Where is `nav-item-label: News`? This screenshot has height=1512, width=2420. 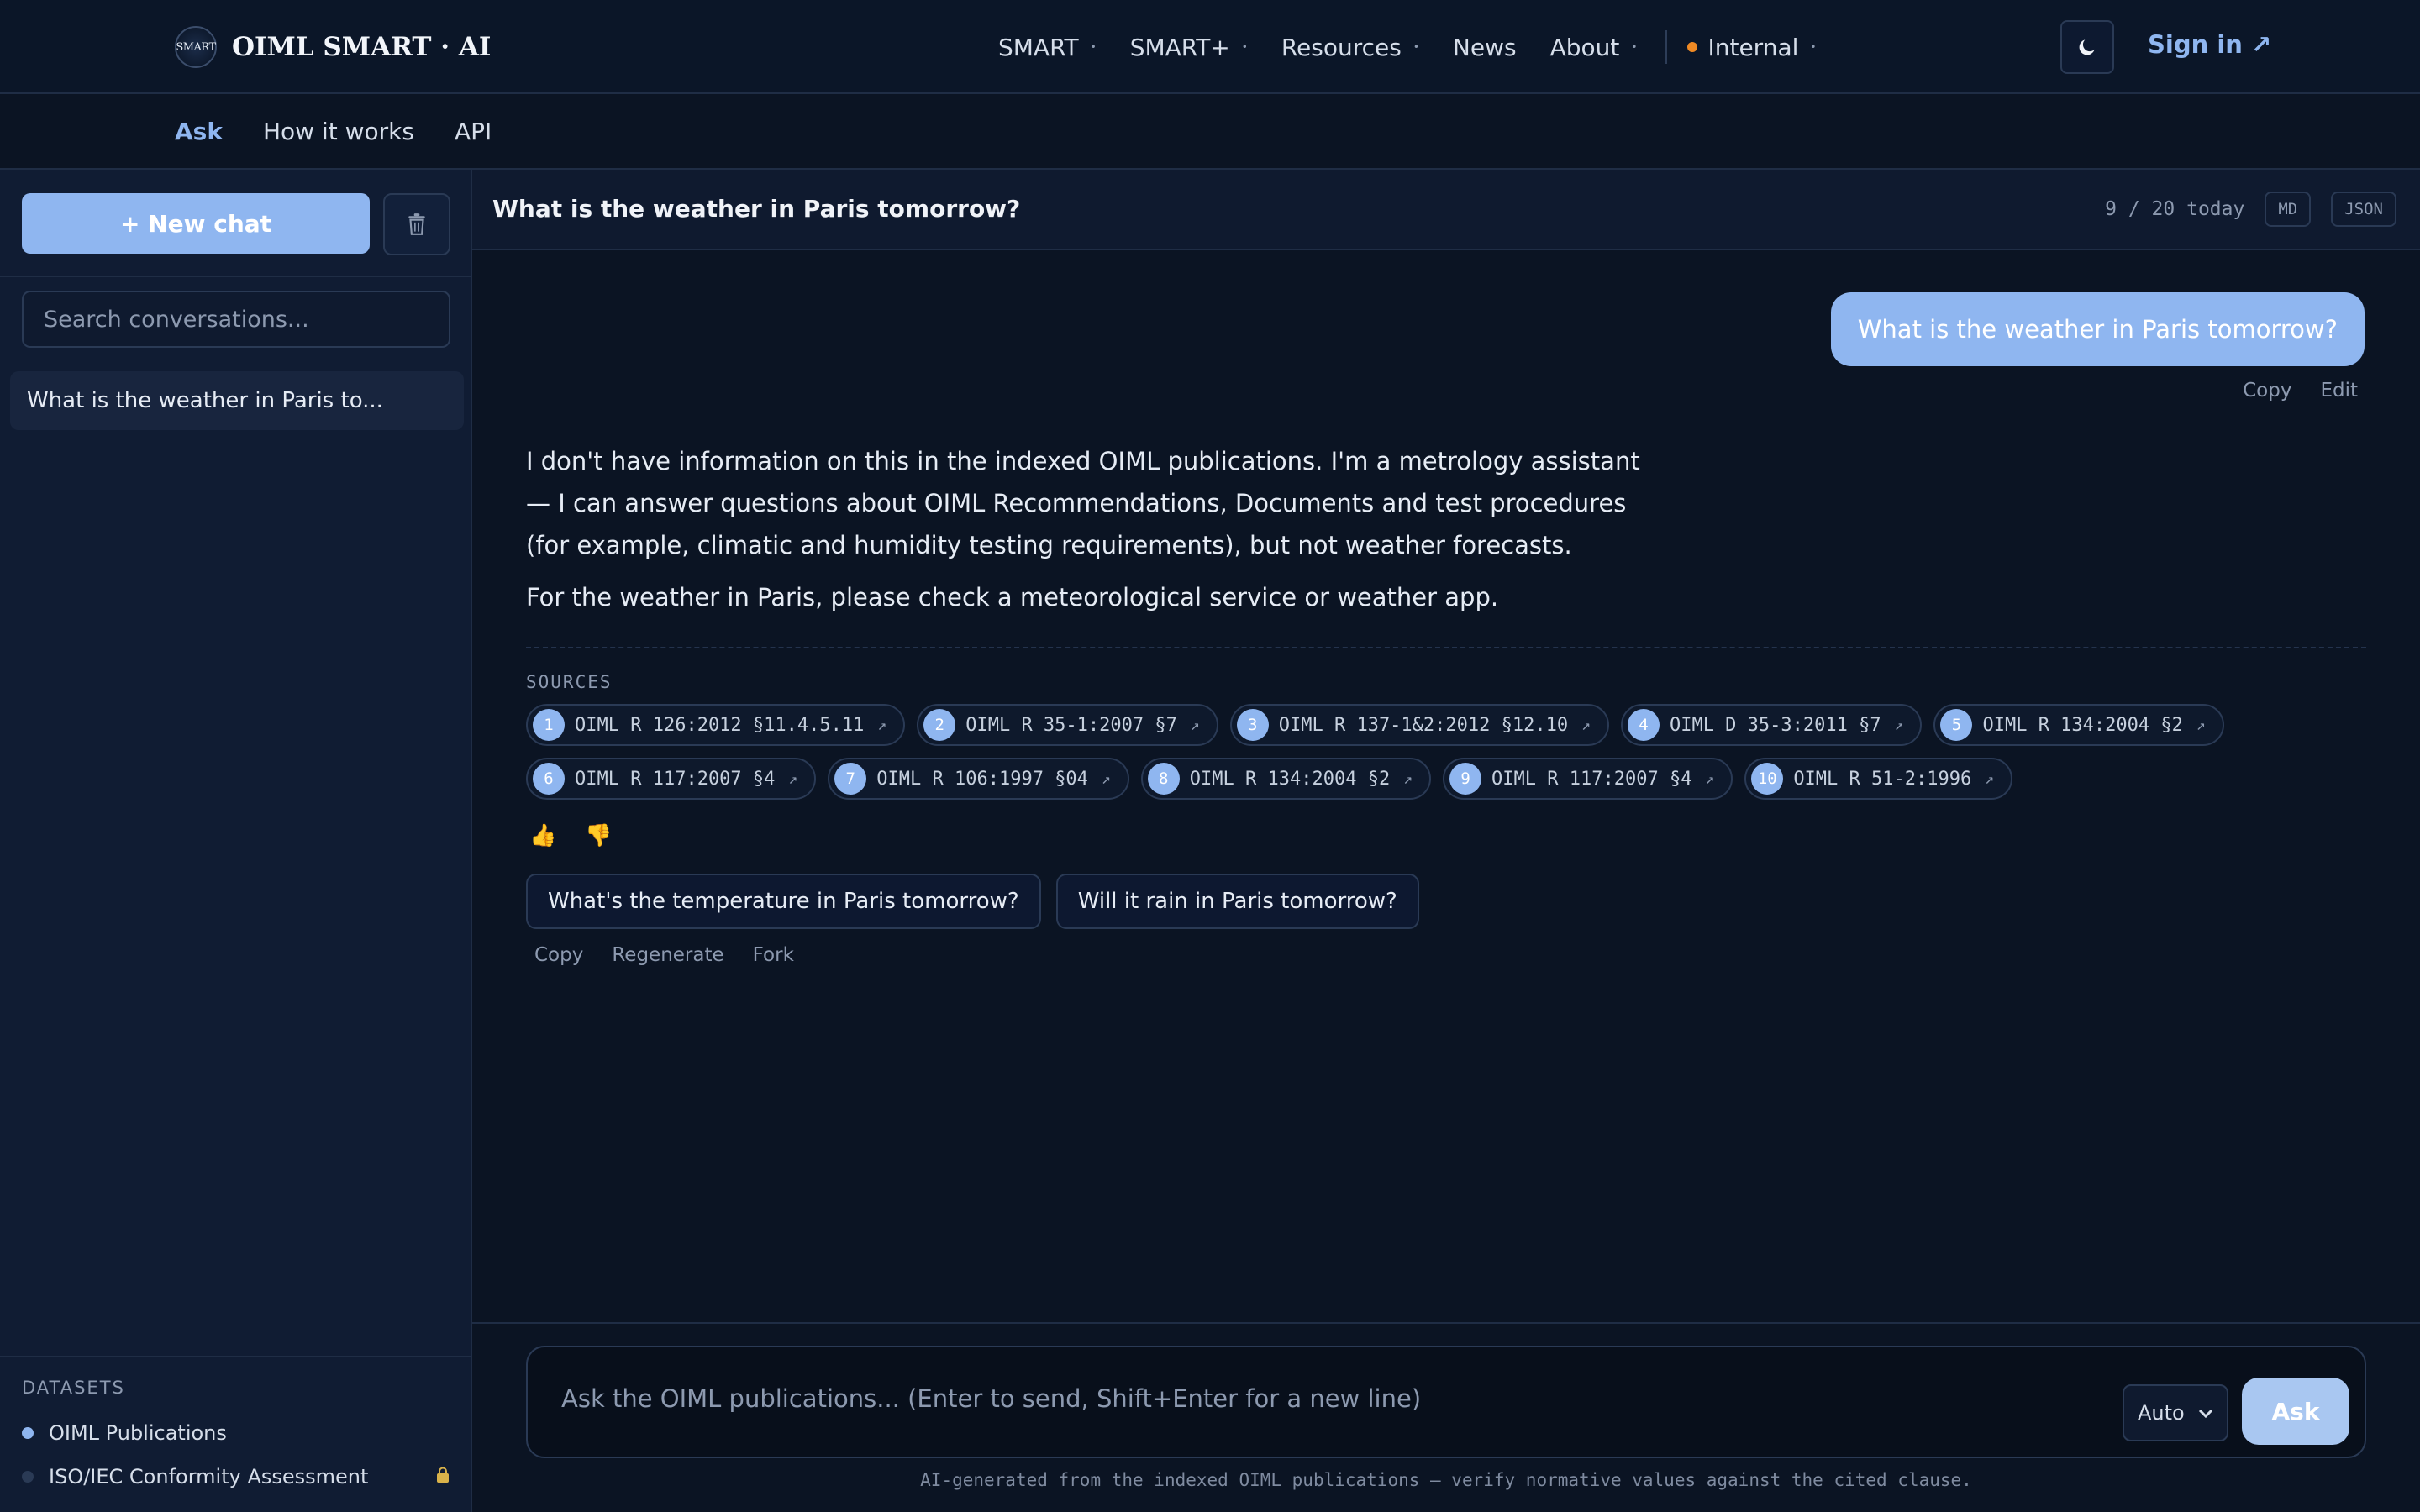 nav-item-label: News is located at coordinates (1484, 47).